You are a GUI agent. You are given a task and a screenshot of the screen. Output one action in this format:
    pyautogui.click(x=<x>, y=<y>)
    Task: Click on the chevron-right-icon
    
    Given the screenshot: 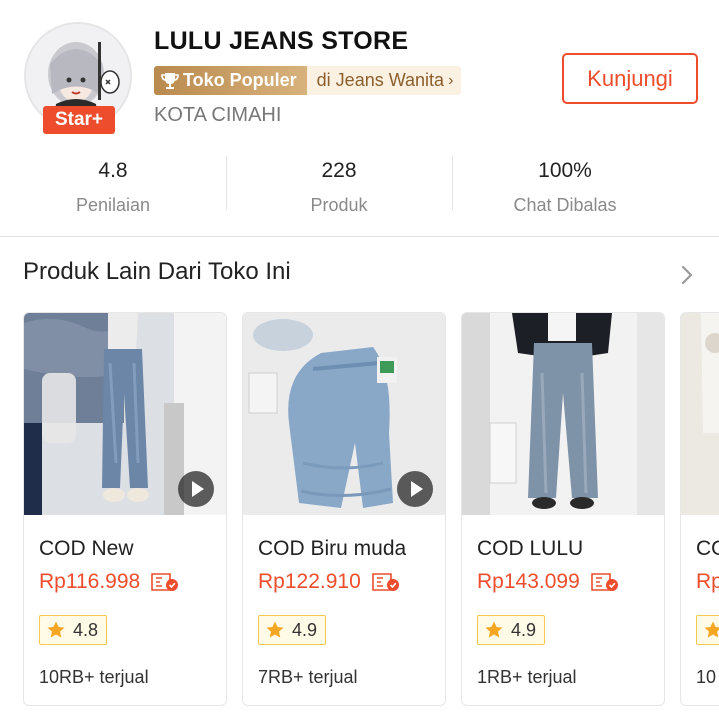 What is the action you would take?
    pyautogui.click(x=687, y=275)
    